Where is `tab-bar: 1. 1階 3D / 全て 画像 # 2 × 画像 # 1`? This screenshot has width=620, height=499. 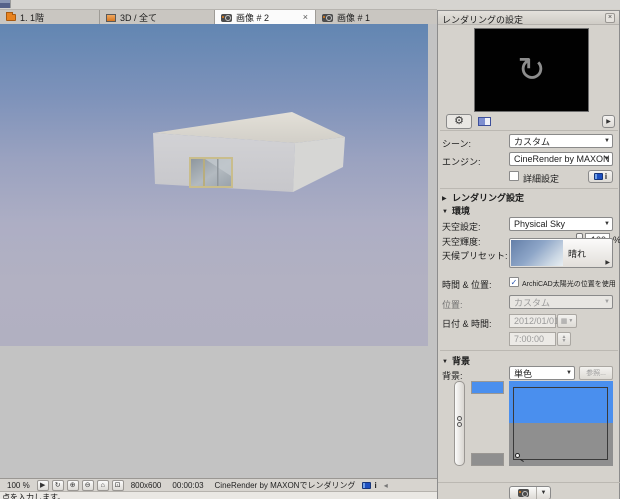 tab-bar: 1. 1階 3D / 全て 画像 # 2 × 画像 # 1 is located at coordinates (218, 17).